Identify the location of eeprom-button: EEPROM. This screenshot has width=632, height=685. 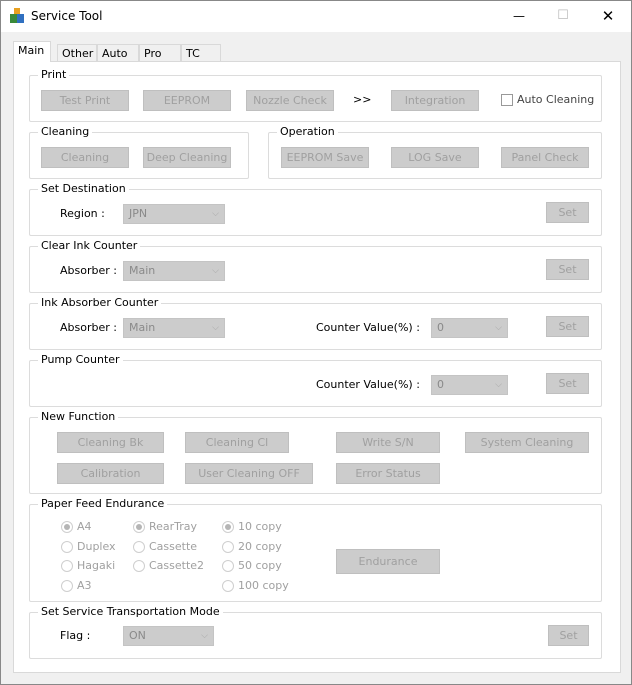
(187, 100).